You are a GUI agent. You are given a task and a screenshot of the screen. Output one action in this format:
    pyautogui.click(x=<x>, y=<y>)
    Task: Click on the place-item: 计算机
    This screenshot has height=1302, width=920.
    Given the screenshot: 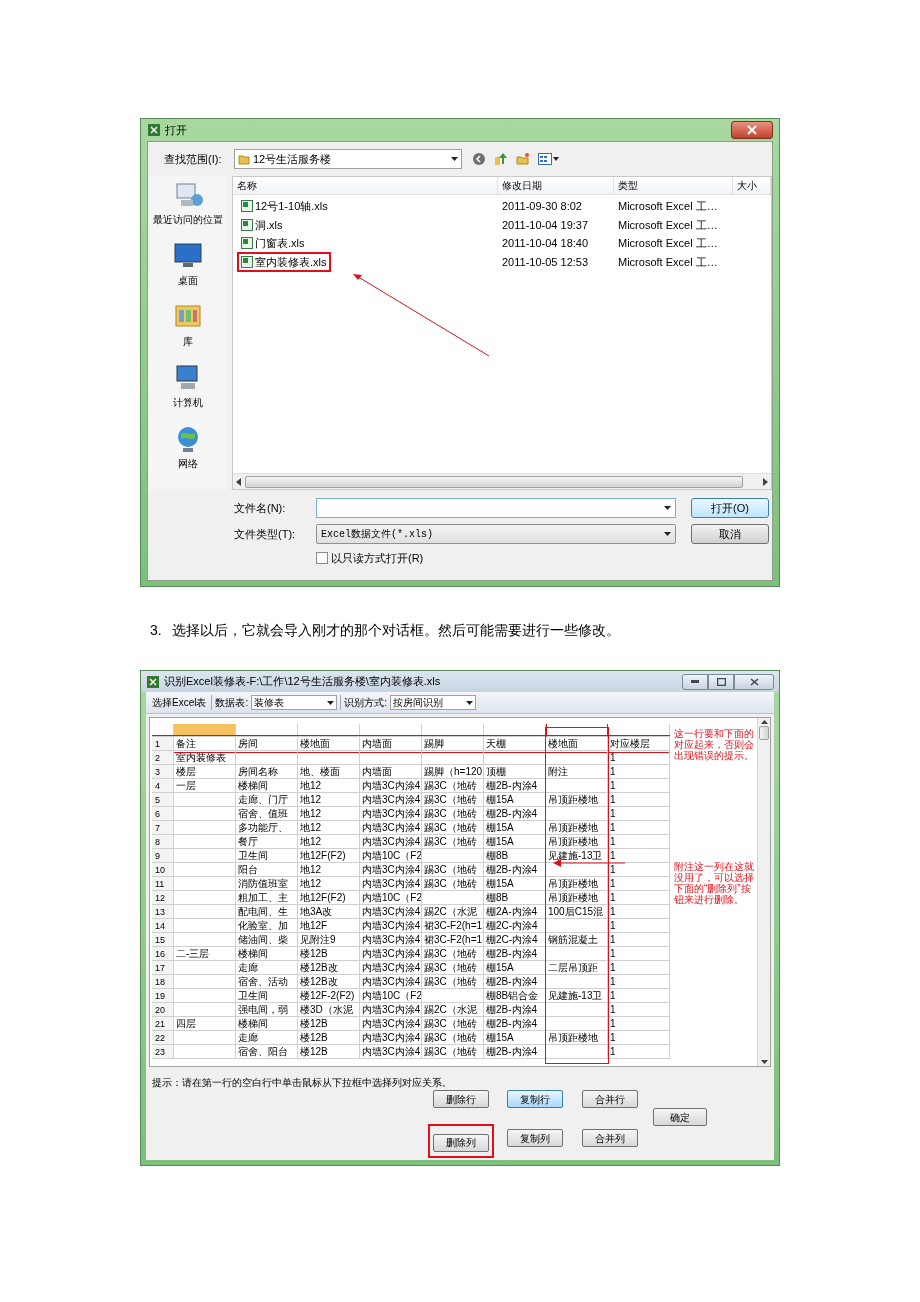 What is the action you would take?
    pyautogui.click(x=187, y=386)
    